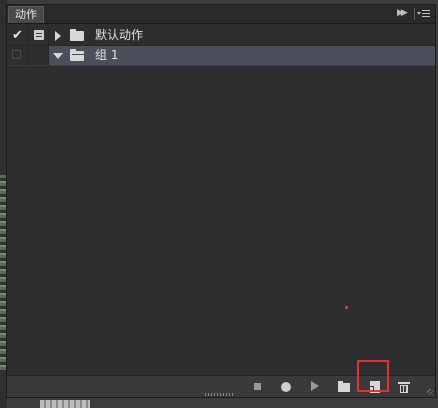 The height and width of the screenshot is (408, 438). Describe the element at coordinates (107, 55) in the screenshot. I see `action-set-label: 组 1` at that location.